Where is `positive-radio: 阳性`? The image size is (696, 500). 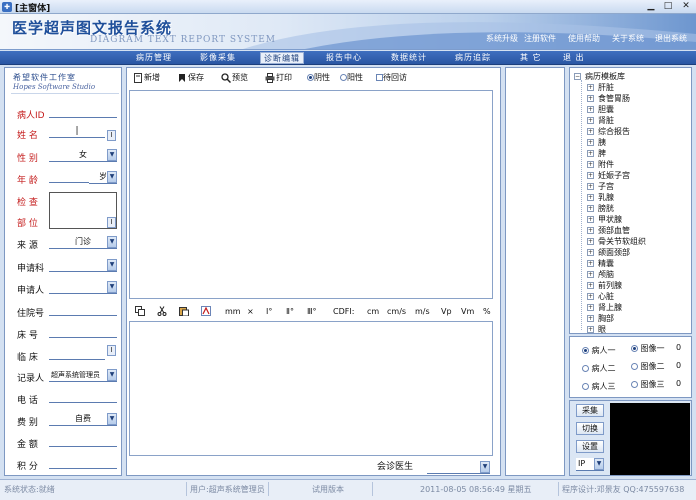 positive-radio: 阳性 is located at coordinates (351, 78).